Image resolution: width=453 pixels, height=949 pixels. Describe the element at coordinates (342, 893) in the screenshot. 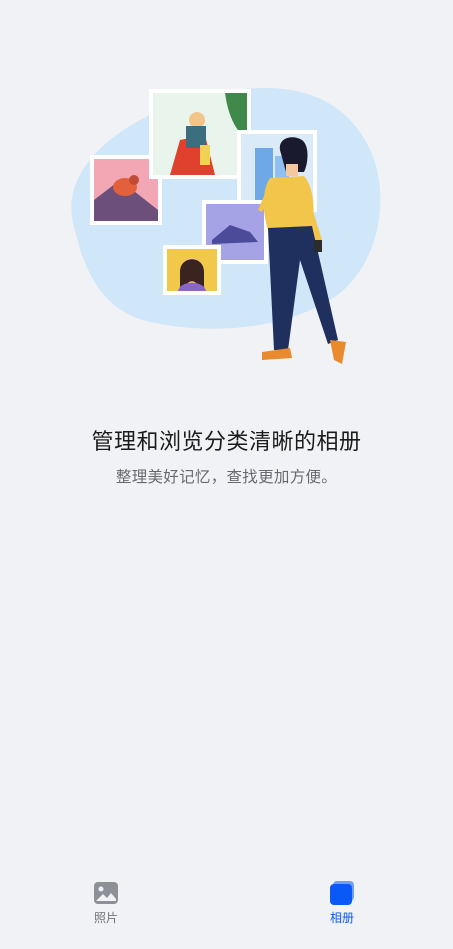

I see `albums-icon` at that location.